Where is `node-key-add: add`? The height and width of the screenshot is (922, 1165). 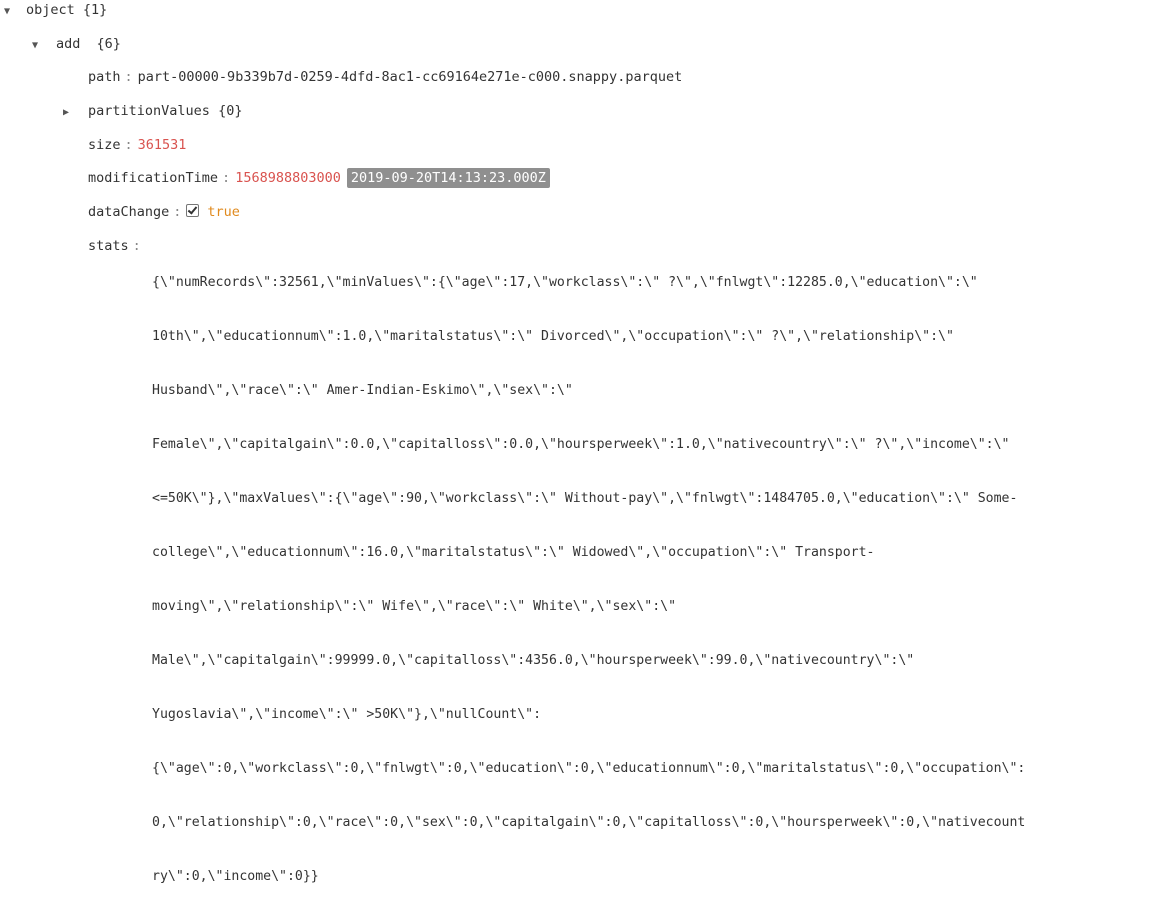 node-key-add: add is located at coordinates (68, 44).